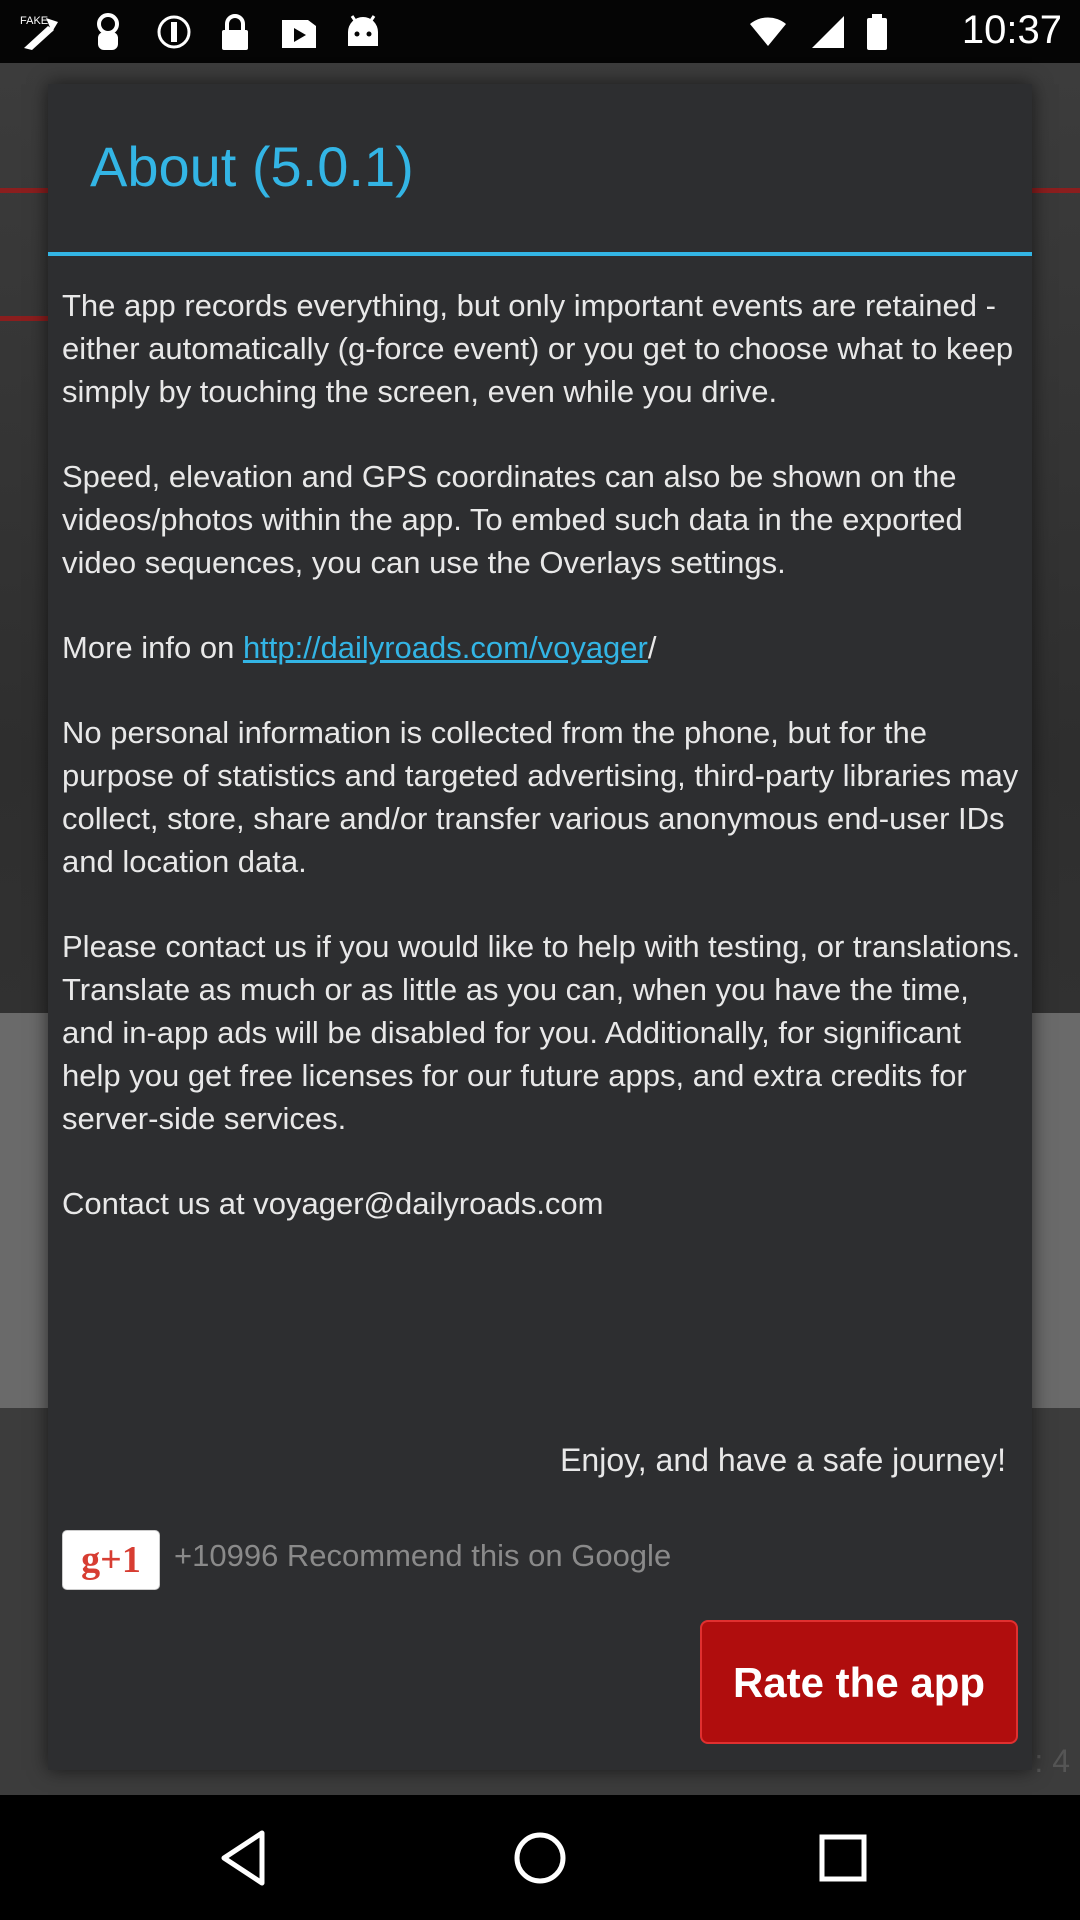 Image resolution: width=1080 pixels, height=1920 pixels. Describe the element at coordinates (445, 647) in the screenshot. I see `voyager-link: http://dailyroads.com/voyager` at that location.